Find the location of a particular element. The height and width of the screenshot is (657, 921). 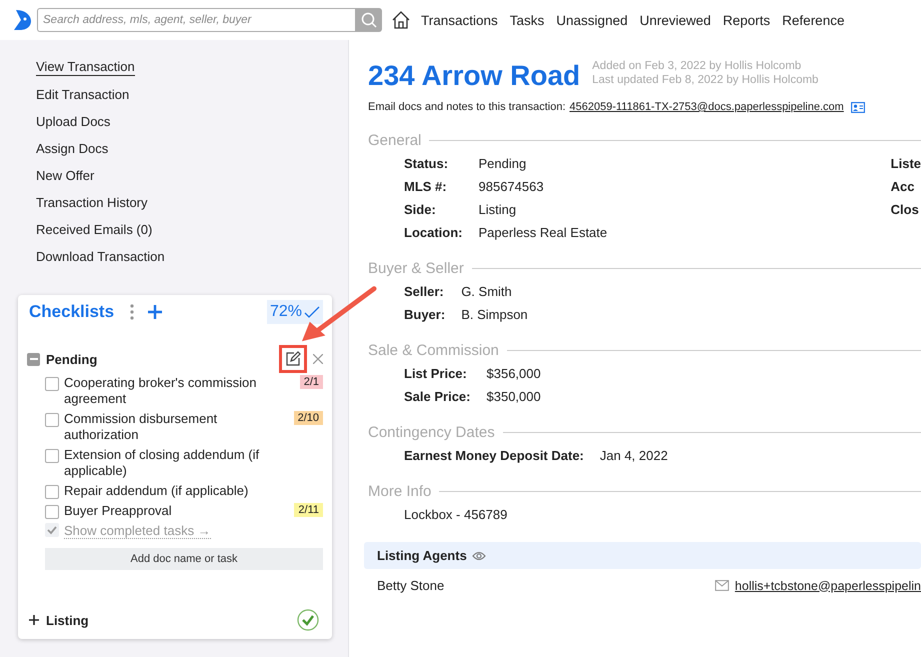

eye-icon is located at coordinates (479, 555).